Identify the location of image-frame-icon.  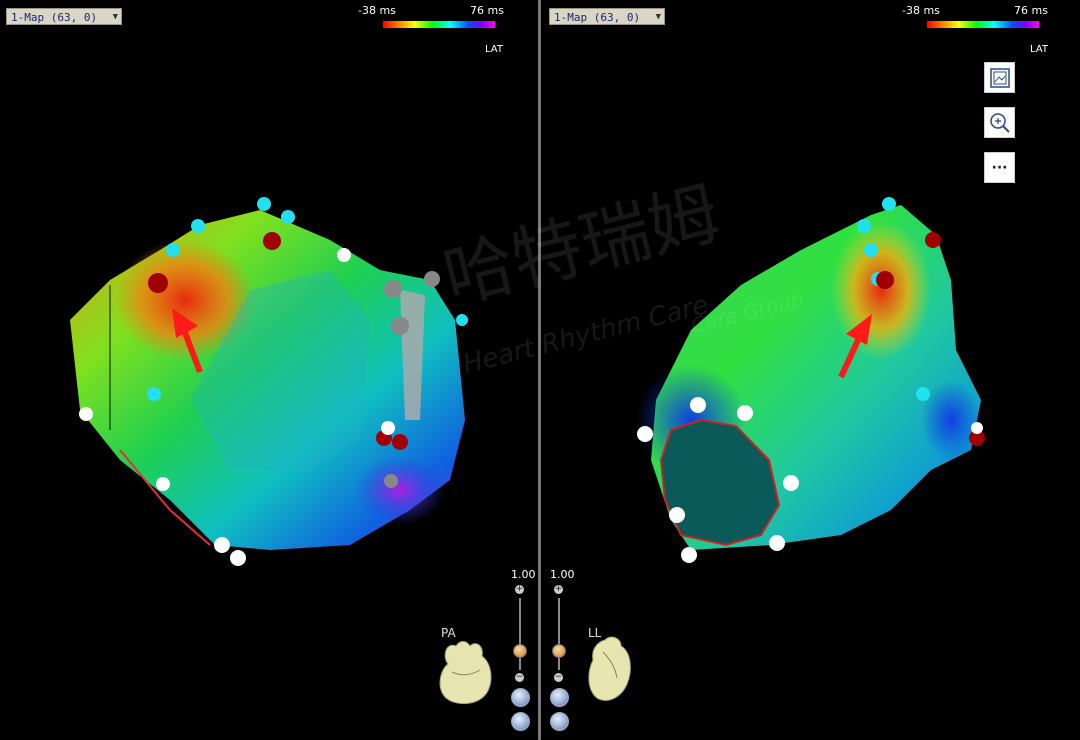
(999, 77).